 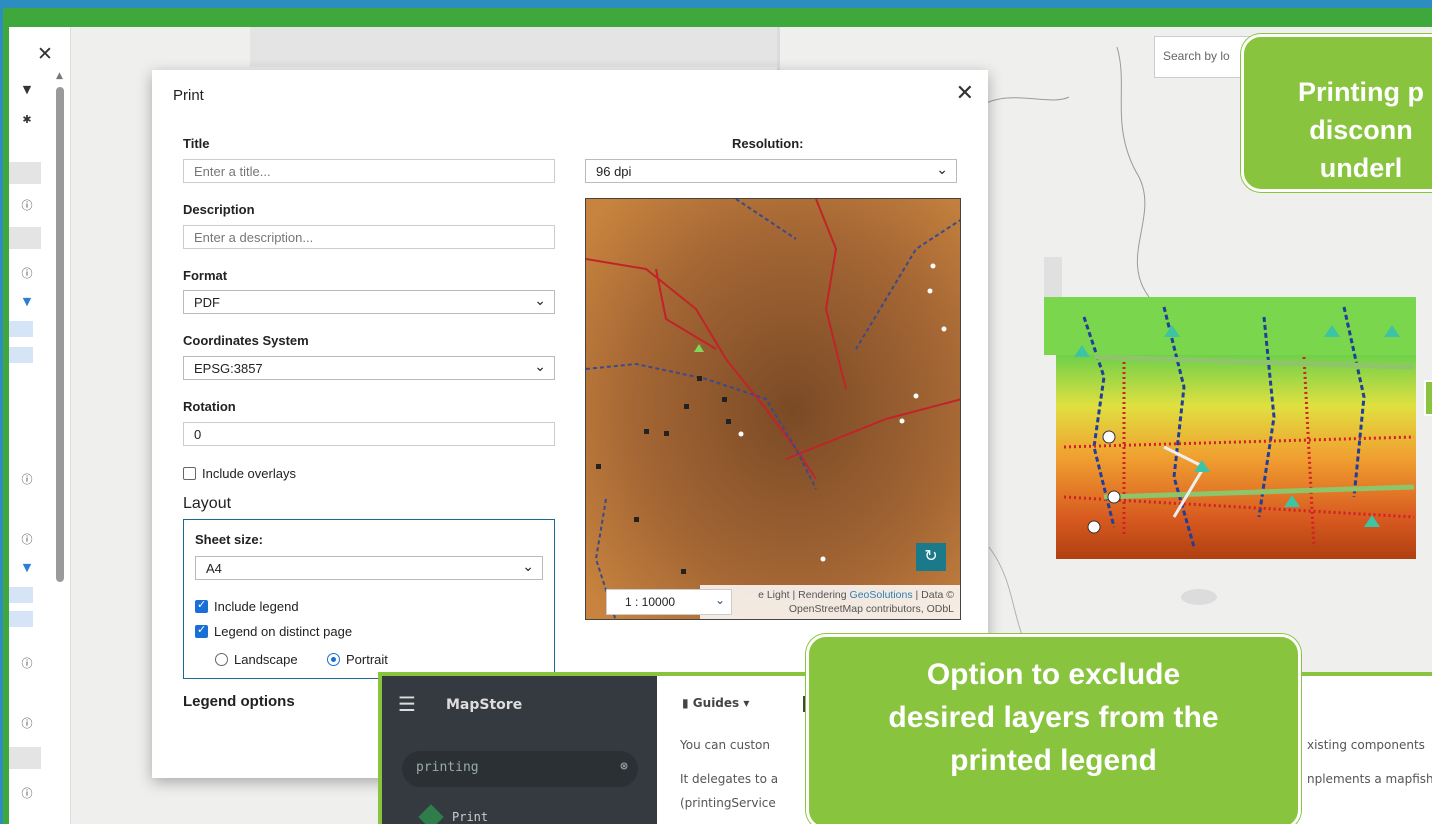 I want to click on scroll-up-icon: ▲, so click(x=59, y=76).